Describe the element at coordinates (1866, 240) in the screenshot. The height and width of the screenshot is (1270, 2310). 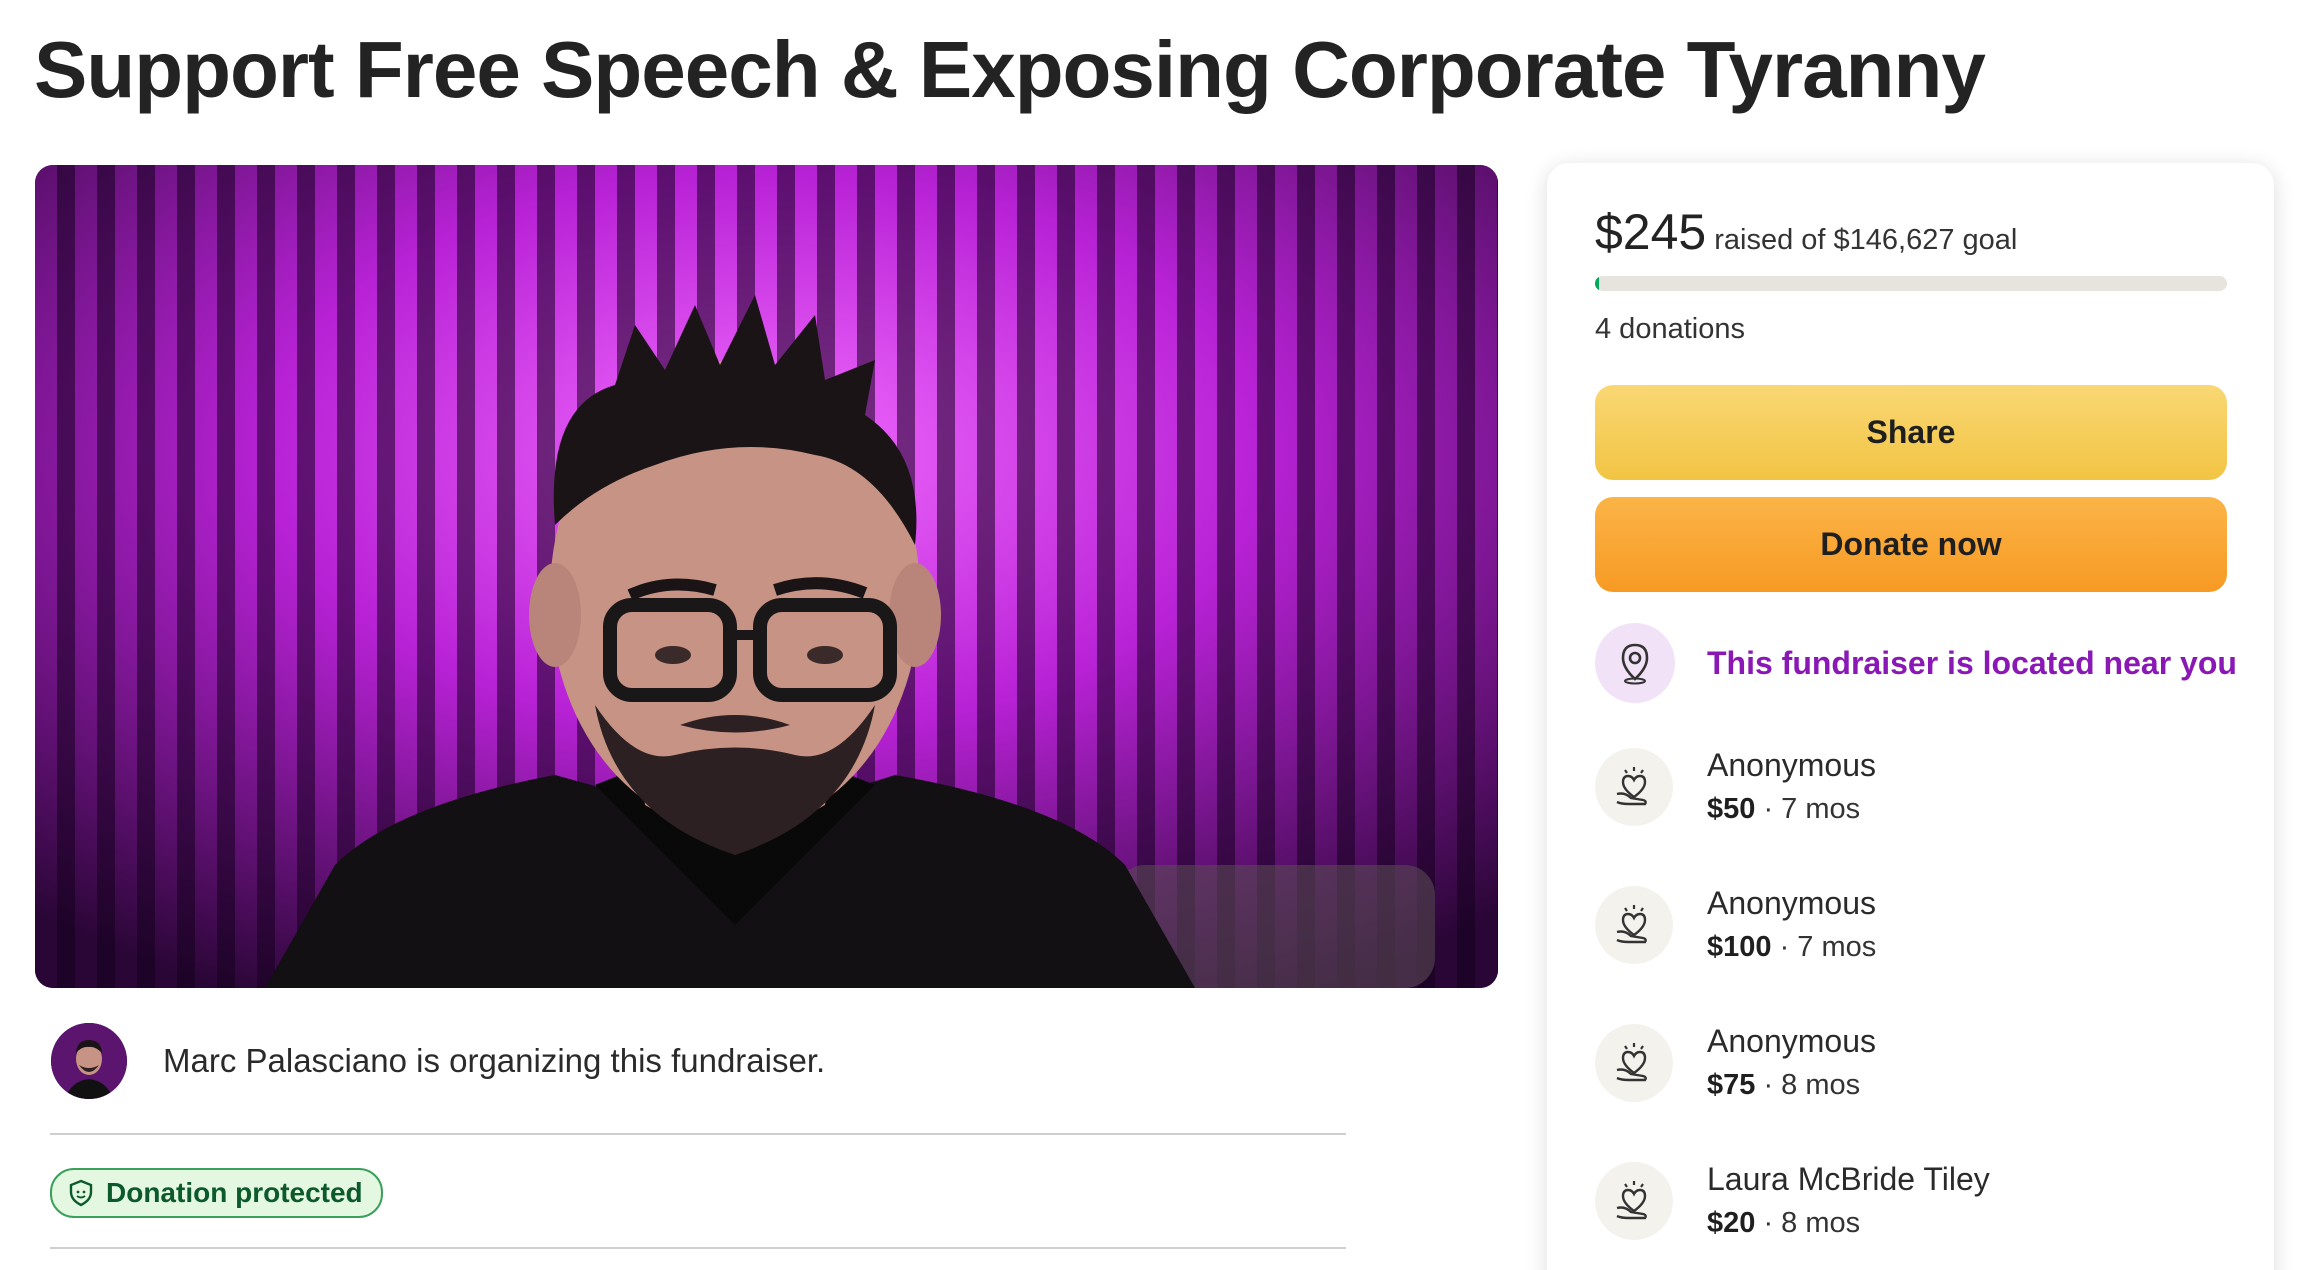
I see `raised-goal-text: raised of $146,627 goal` at that location.